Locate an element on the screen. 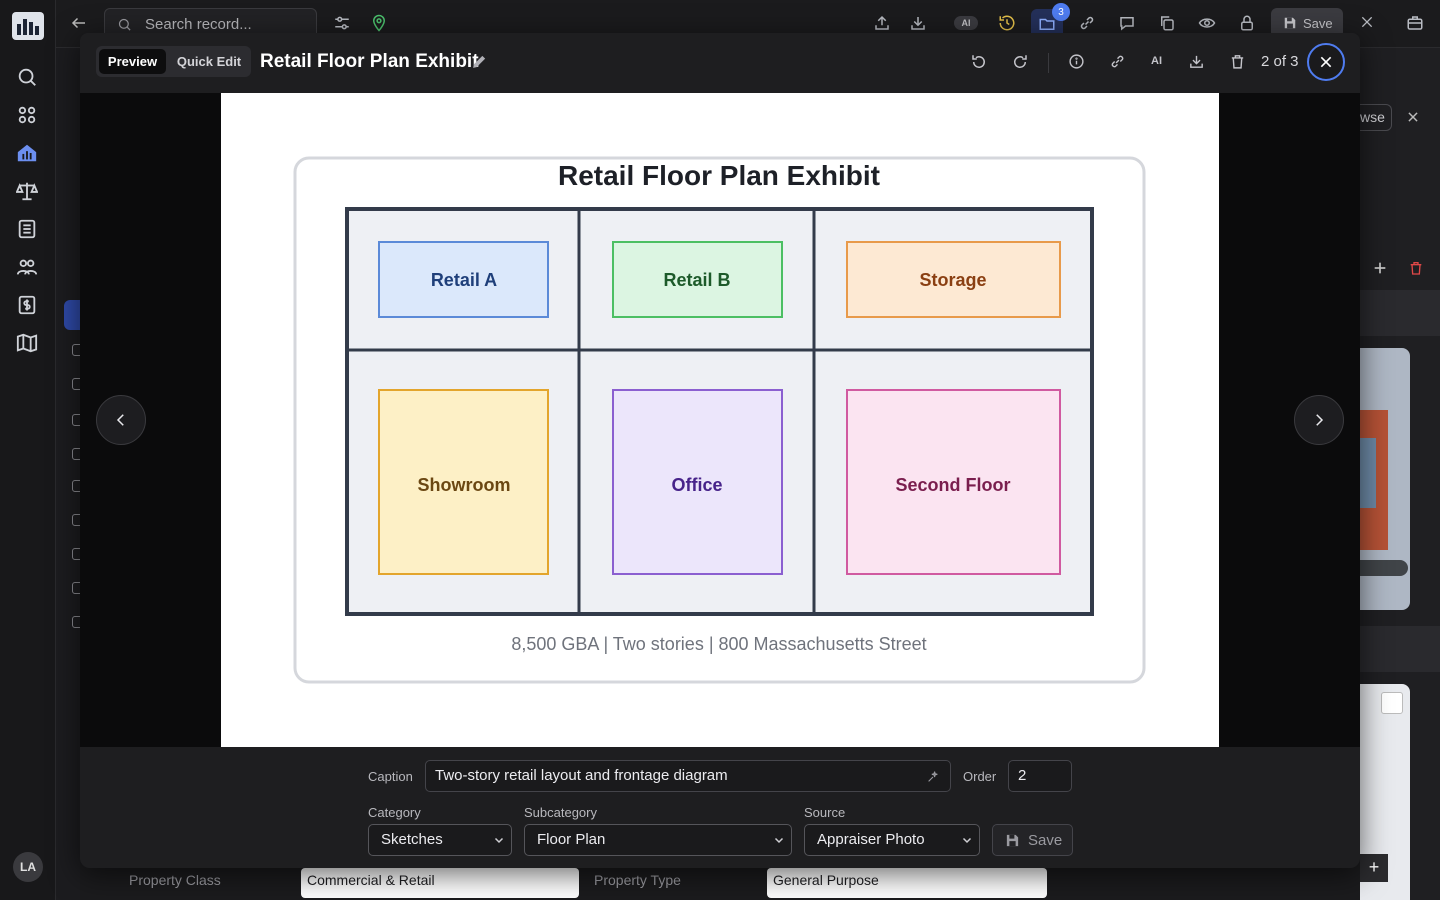 The height and width of the screenshot is (900, 1440). view-mode-toggle: Preview Quick Edit is located at coordinates (173, 61).